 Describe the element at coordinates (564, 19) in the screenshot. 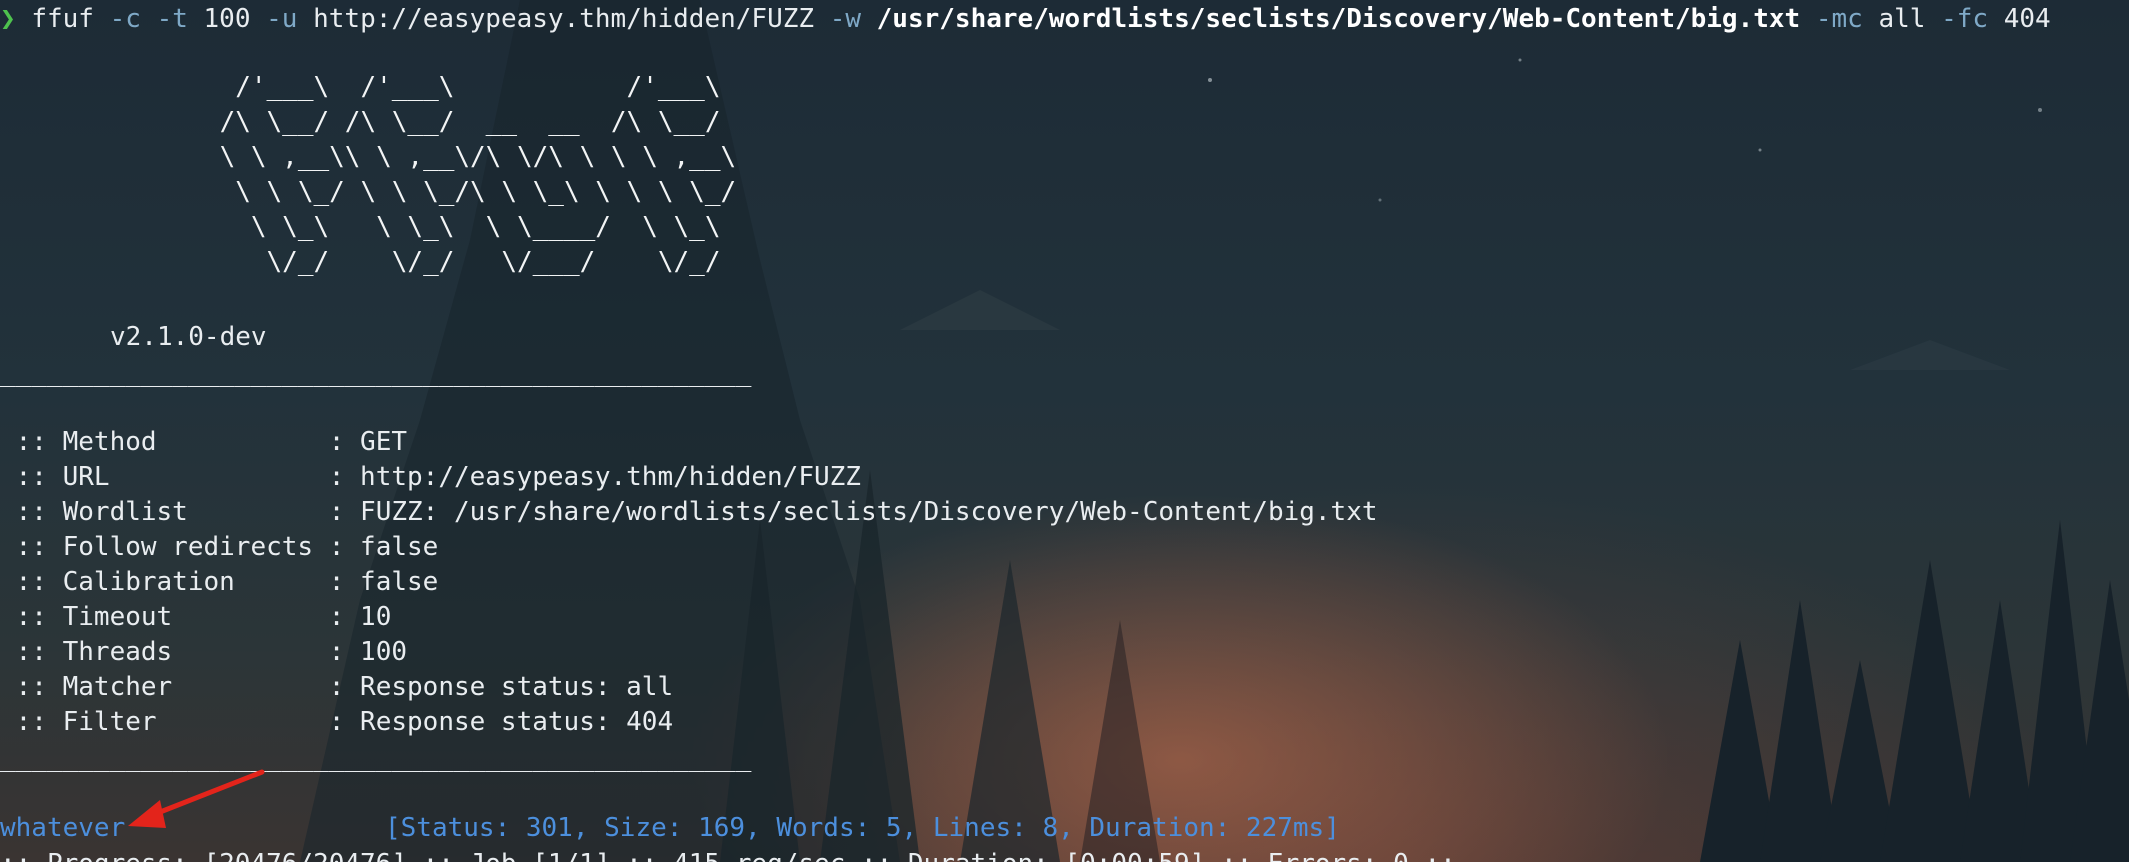

I see `url-arg: http://easypeasy.thm/hidden/FUZZ` at that location.